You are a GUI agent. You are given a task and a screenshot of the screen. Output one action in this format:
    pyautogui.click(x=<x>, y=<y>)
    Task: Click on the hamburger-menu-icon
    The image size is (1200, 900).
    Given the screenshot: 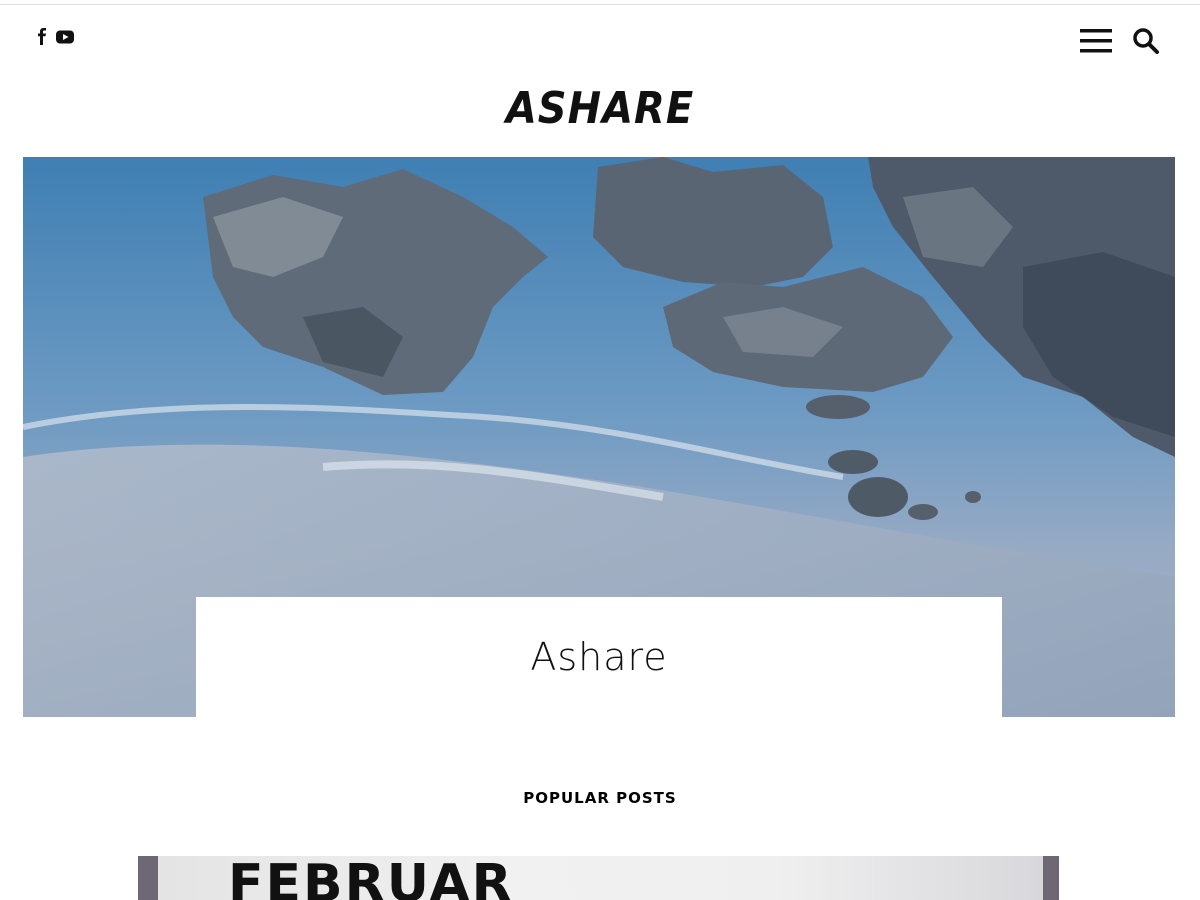 What is the action you would take?
    pyautogui.click(x=1097, y=43)
    